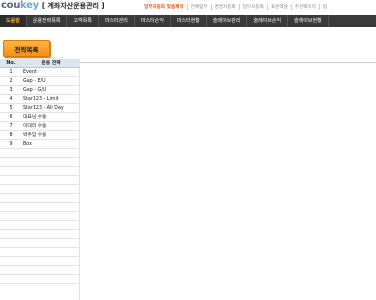 The width and height of the screenshot is (376, 300). What do you see at coordinates (40, 63) in the screenshot?
I see `table-header: No. 운용 전략` at bounding box center [40, 63].